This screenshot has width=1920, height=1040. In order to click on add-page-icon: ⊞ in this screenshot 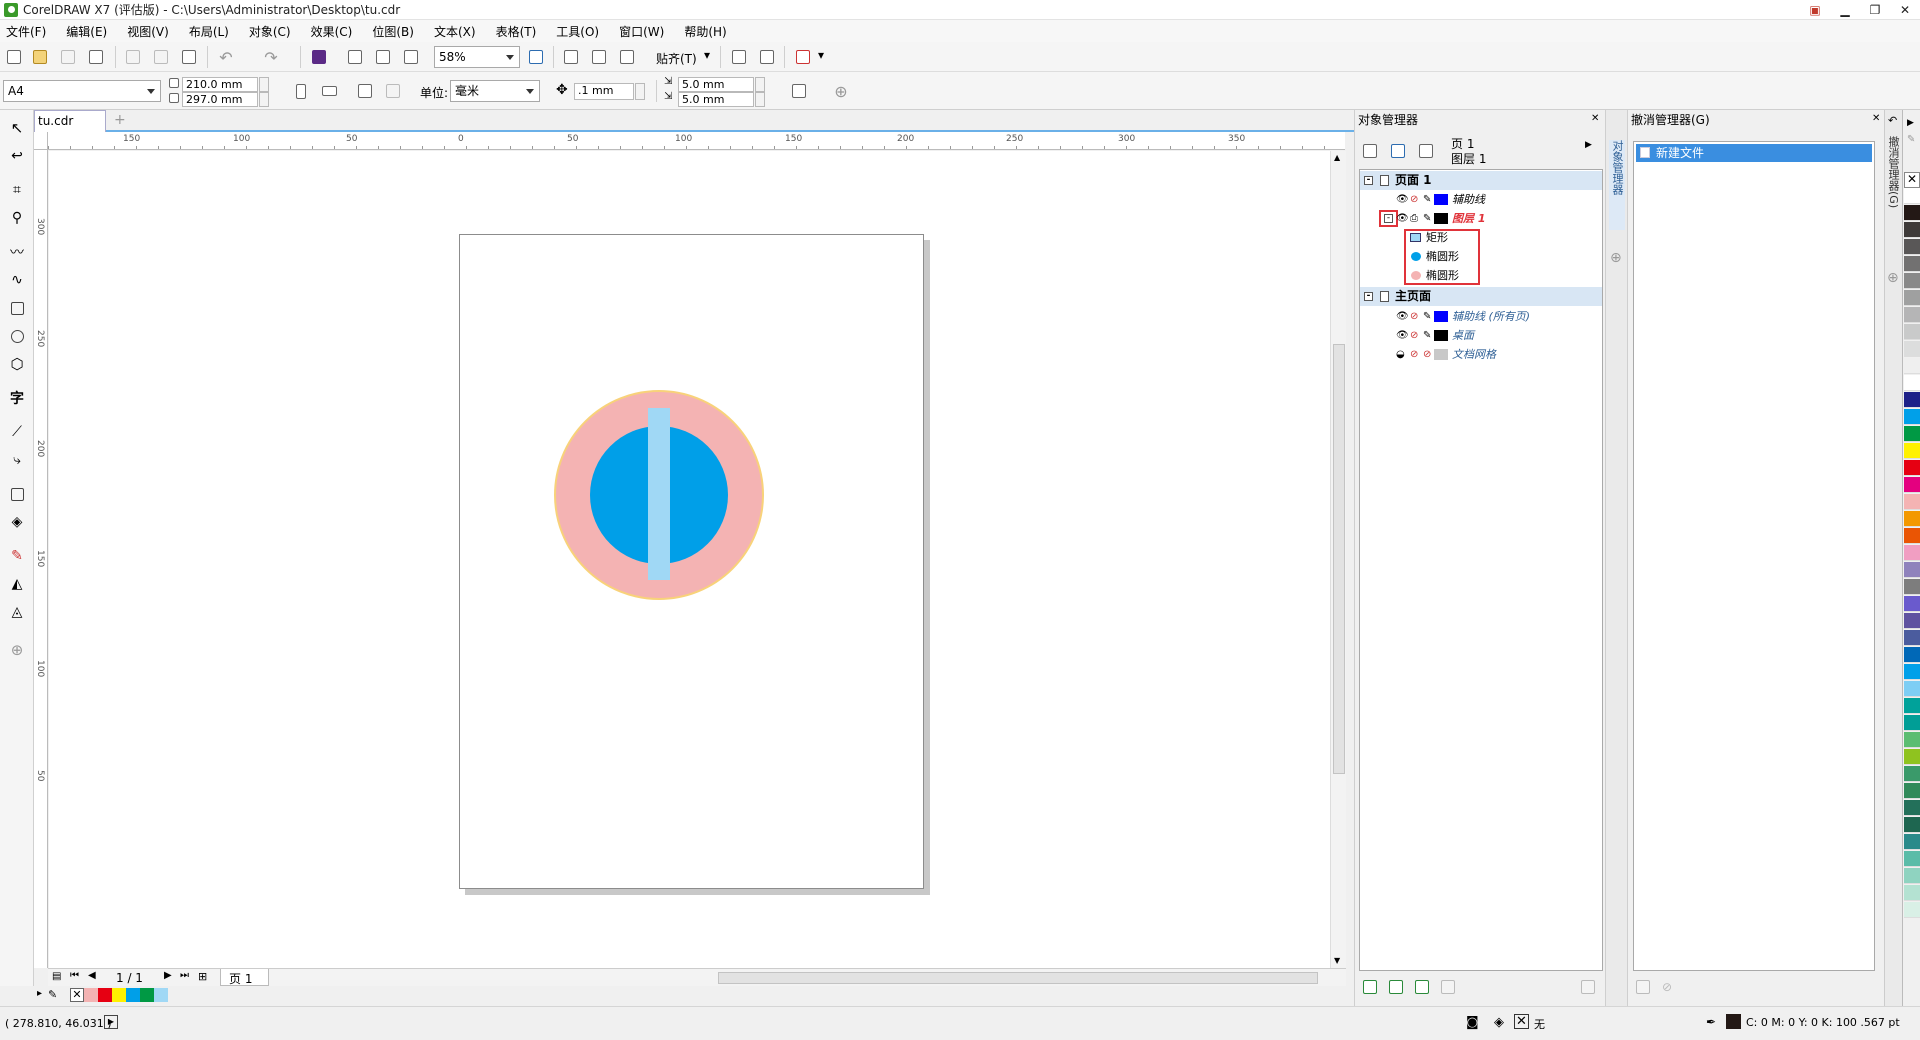, I will do `click(202, 976)`.